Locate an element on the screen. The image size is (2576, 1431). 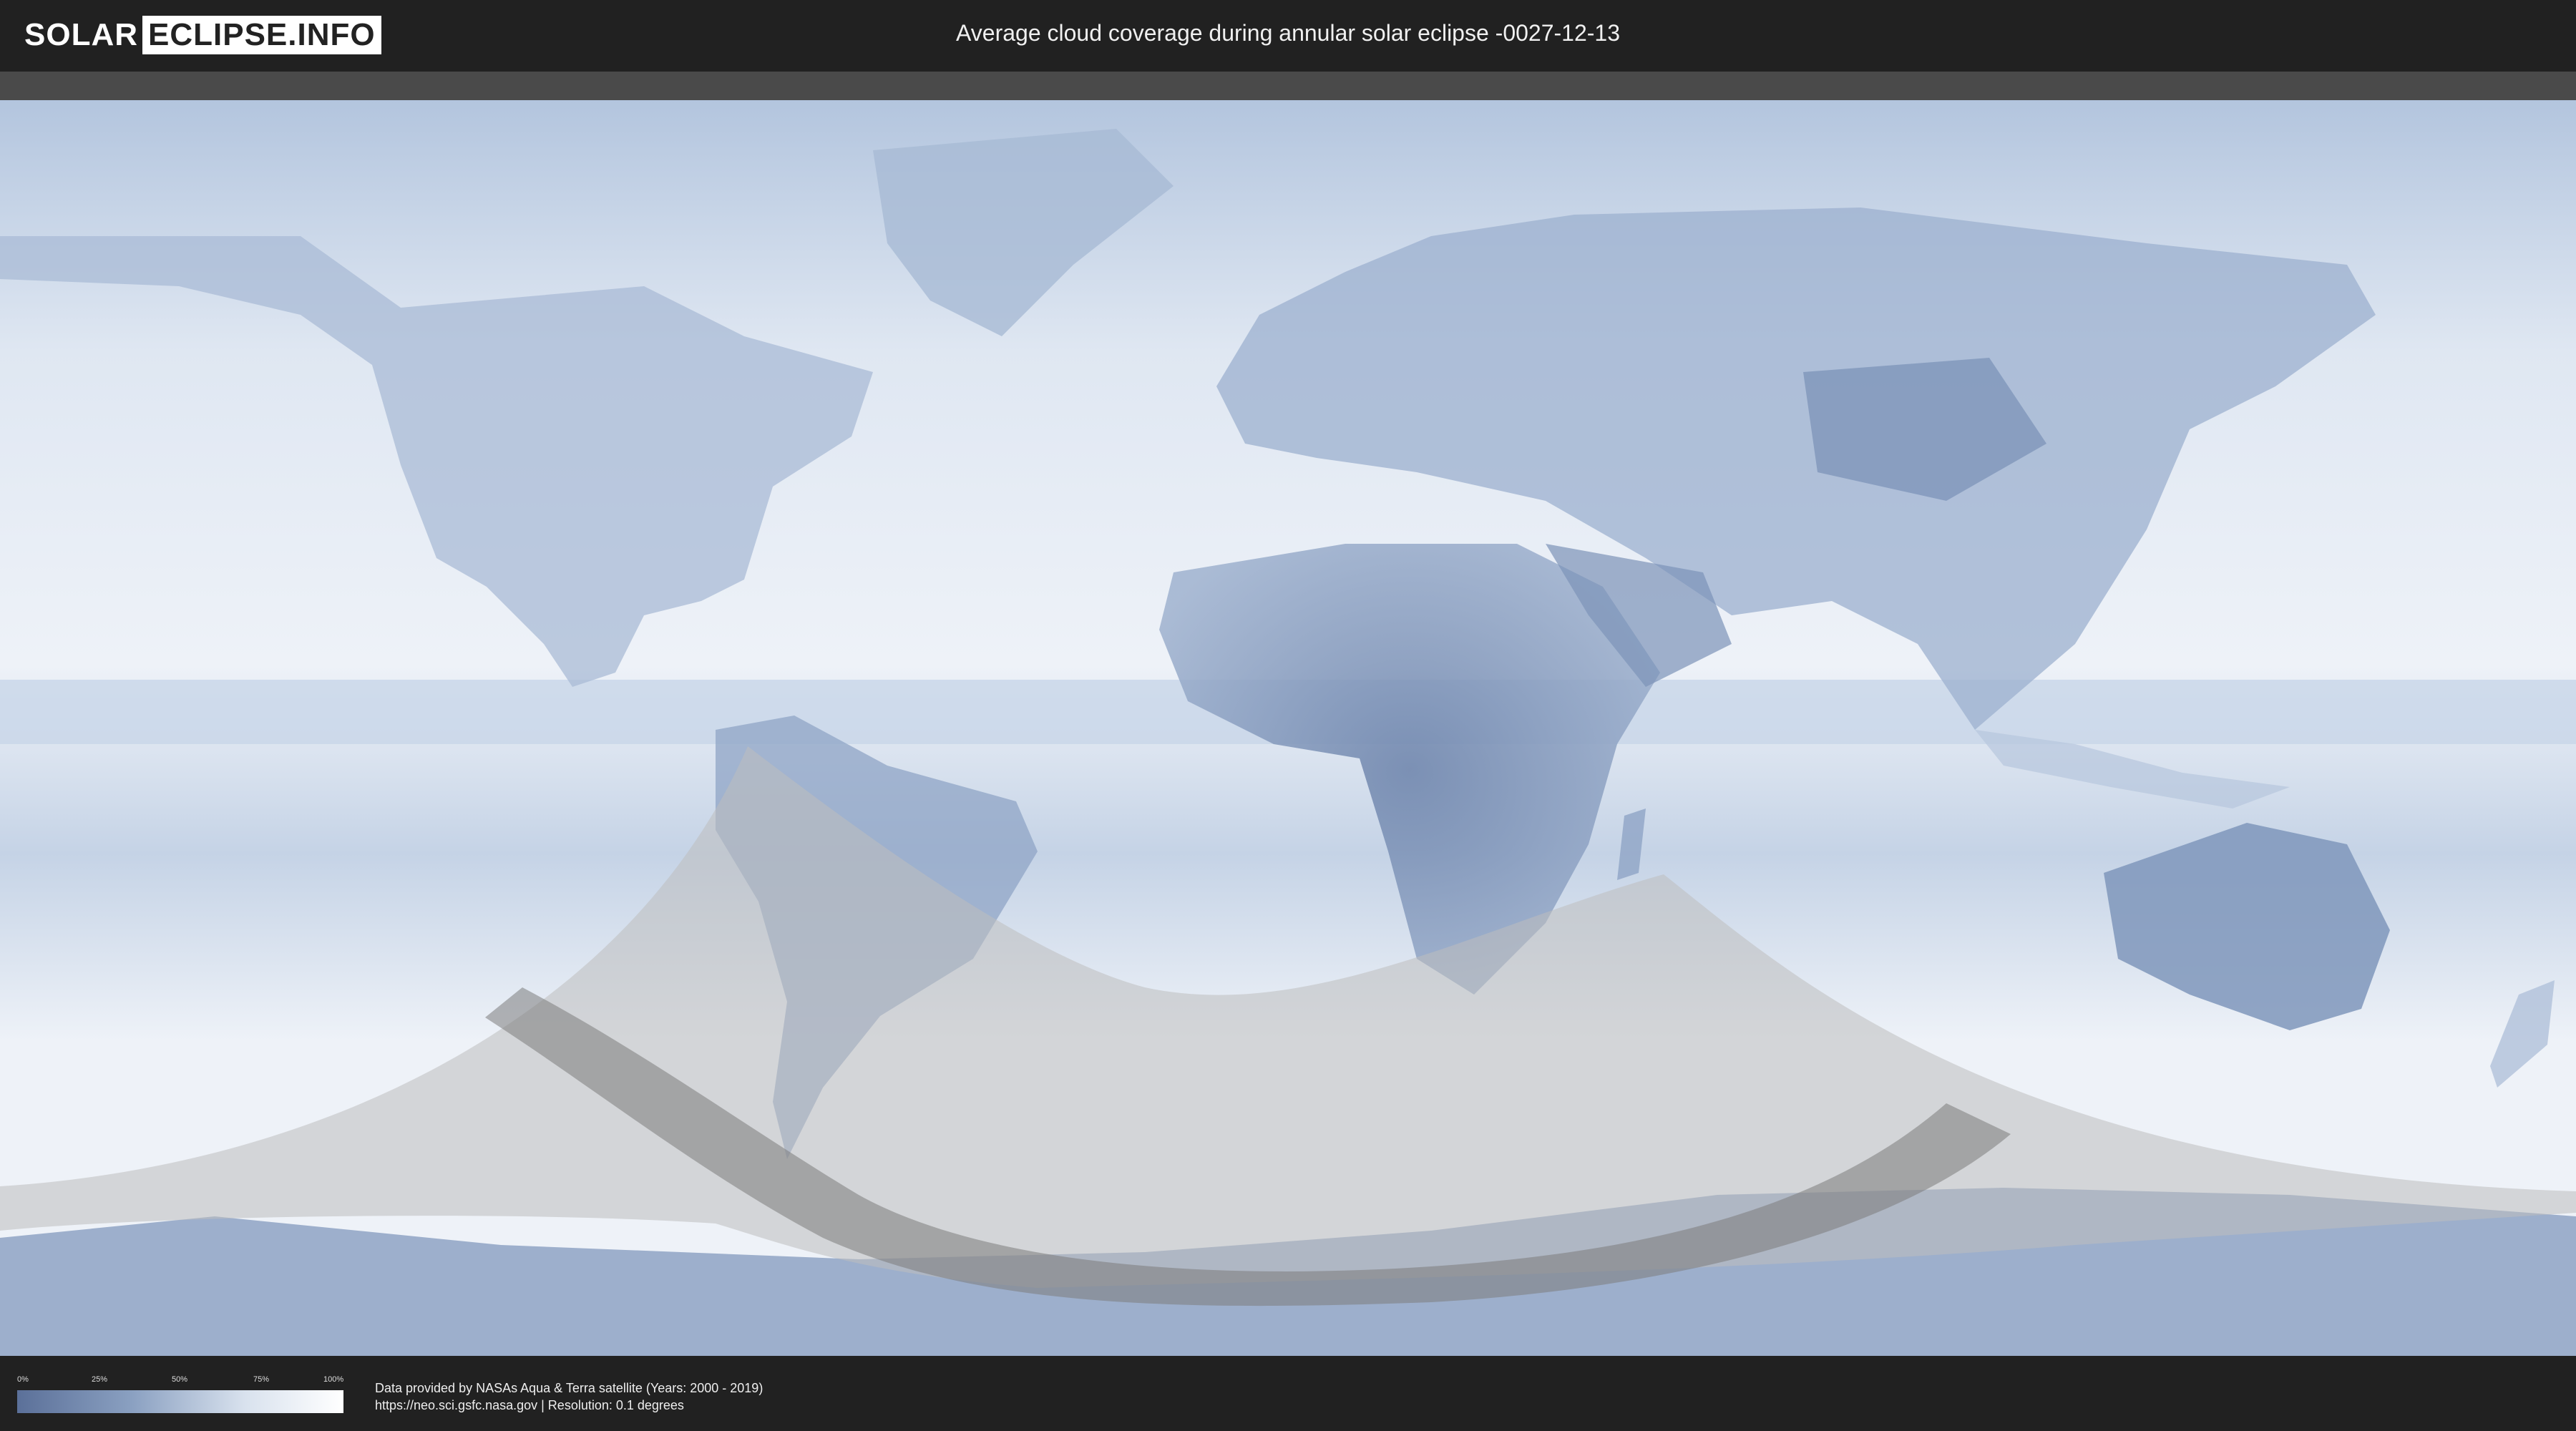
legend-tick: 25% is located at coordinates (100, 1379).